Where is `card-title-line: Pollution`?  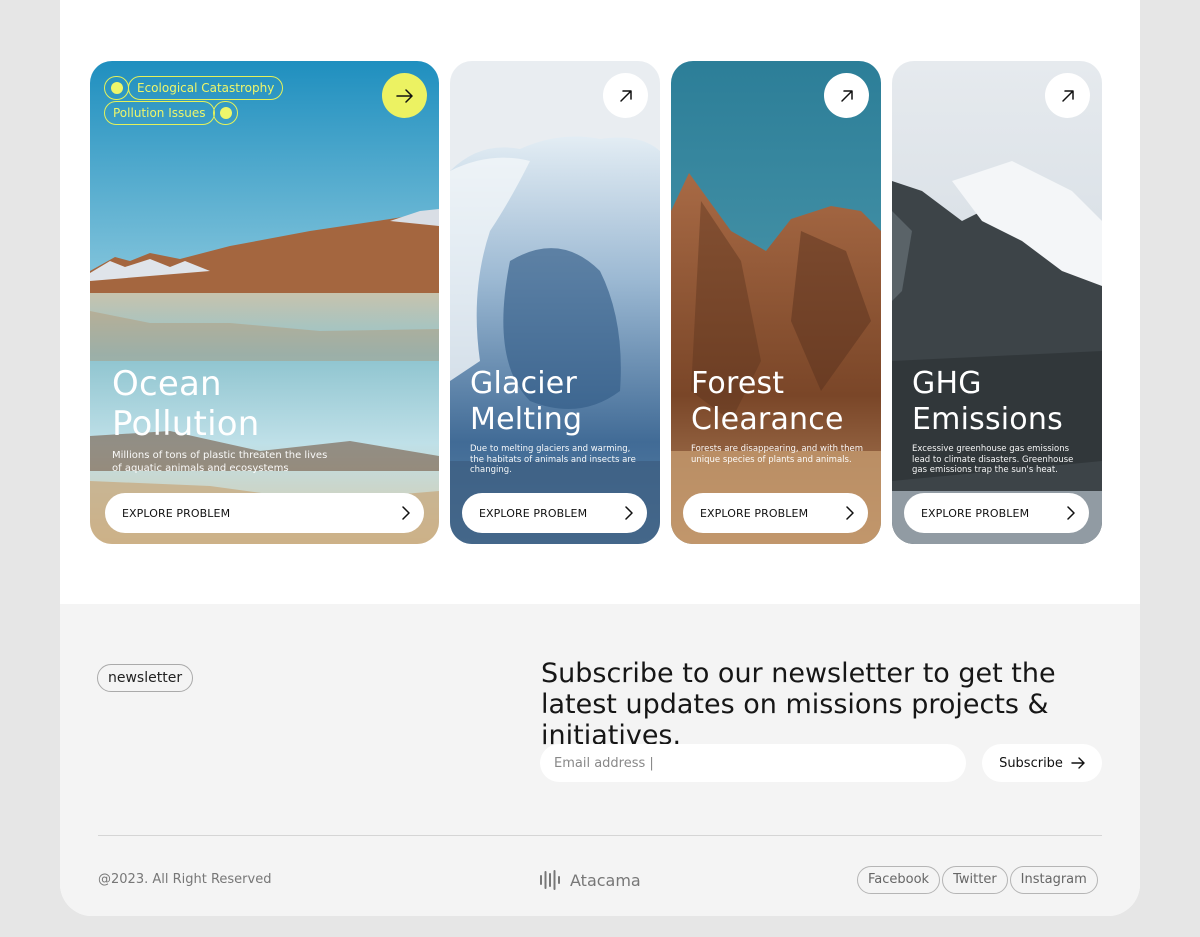 card-title-line: Pollution is located at coordinates (186, 424).